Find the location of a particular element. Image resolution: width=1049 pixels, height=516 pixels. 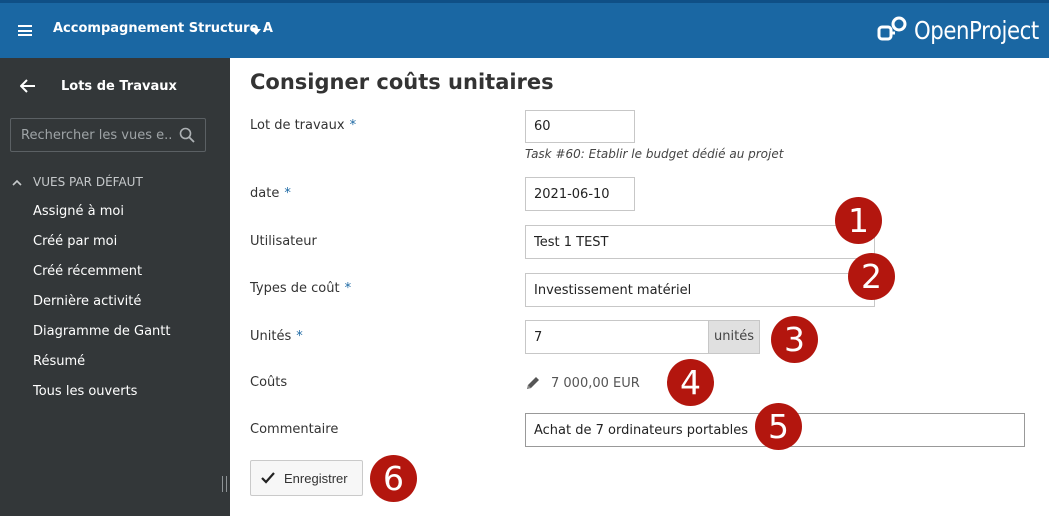

sidebar-item-all-open: Tous les ouverts is located at coordinates (101, 398).